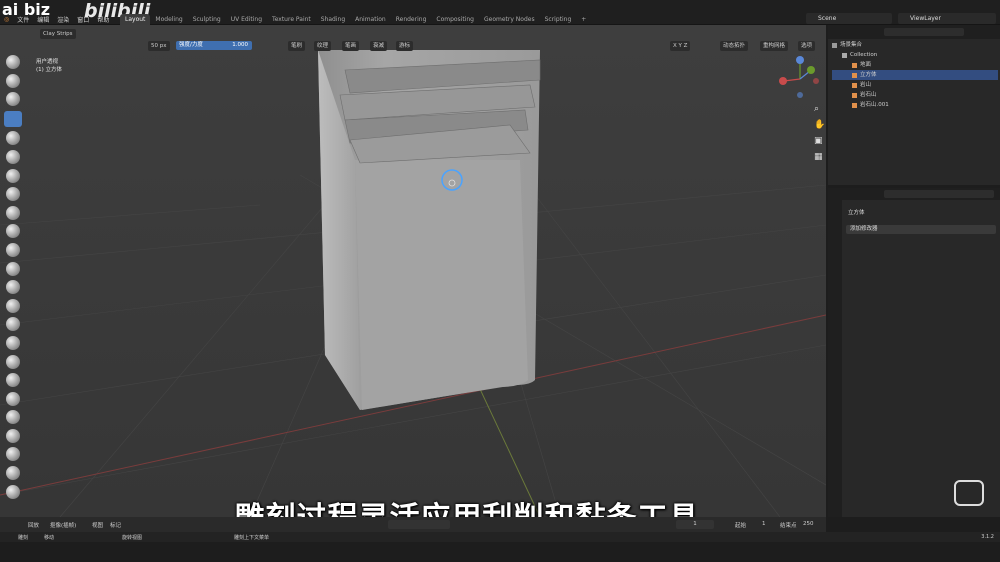 Image resolution: width=1000 pixels, height=562 pixels. I want to click on pose-brush-icon, so click(13, 417).